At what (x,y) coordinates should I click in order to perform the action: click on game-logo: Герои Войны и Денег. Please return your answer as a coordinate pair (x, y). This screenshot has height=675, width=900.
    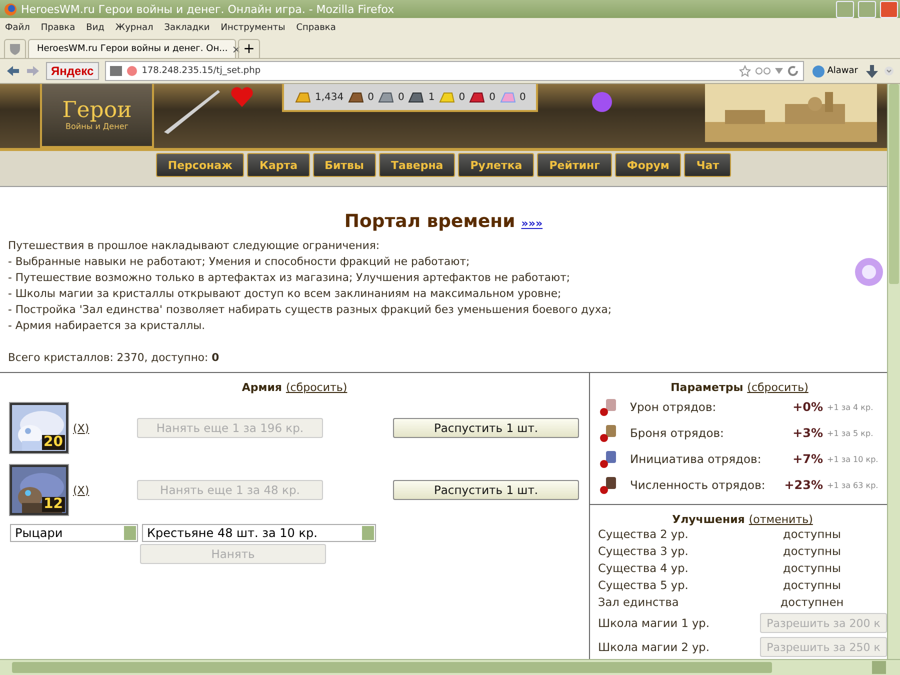
    Looking at the image, I should click on (97, 116).